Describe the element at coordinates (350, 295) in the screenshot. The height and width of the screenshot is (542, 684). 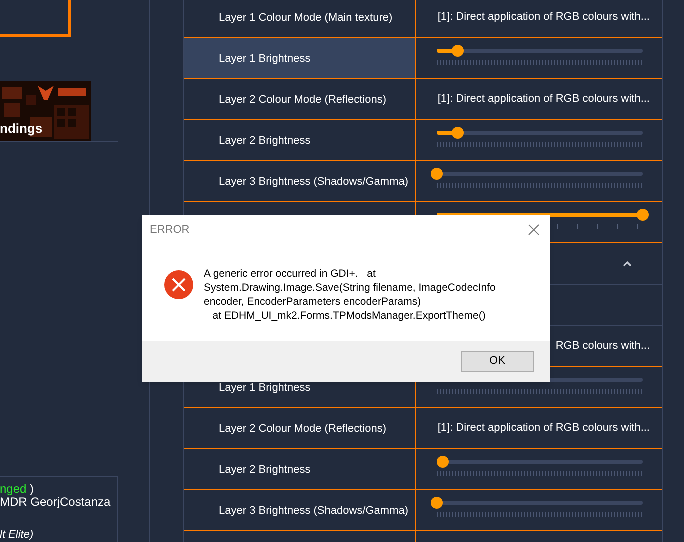
I see `error-message: A generic error occurred in GDI+. at System.Drawing.Image.Save(String filename, ImageCodecInfo encoder, EncoderParameters encoderParams) at EDHM_UI_mk2.Forms.TPModsManager.ExportTheme()` at that location.